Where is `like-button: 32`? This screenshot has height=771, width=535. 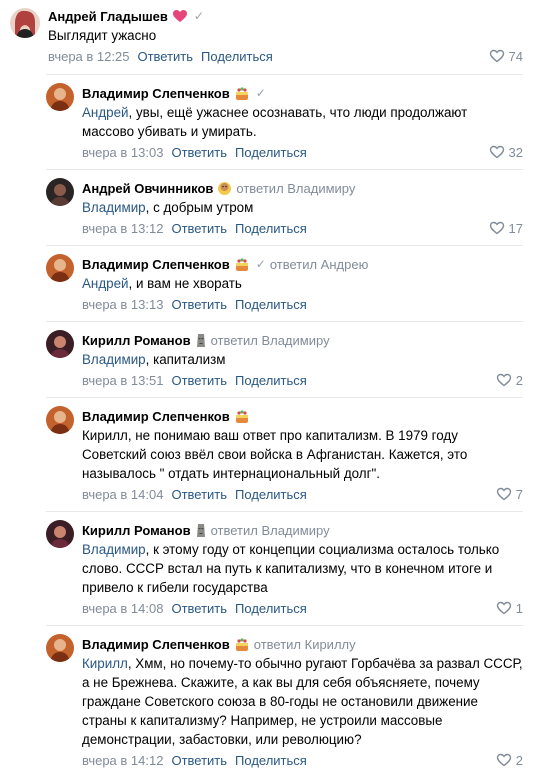
like-button: 32 is located at coordinates (506, 152).